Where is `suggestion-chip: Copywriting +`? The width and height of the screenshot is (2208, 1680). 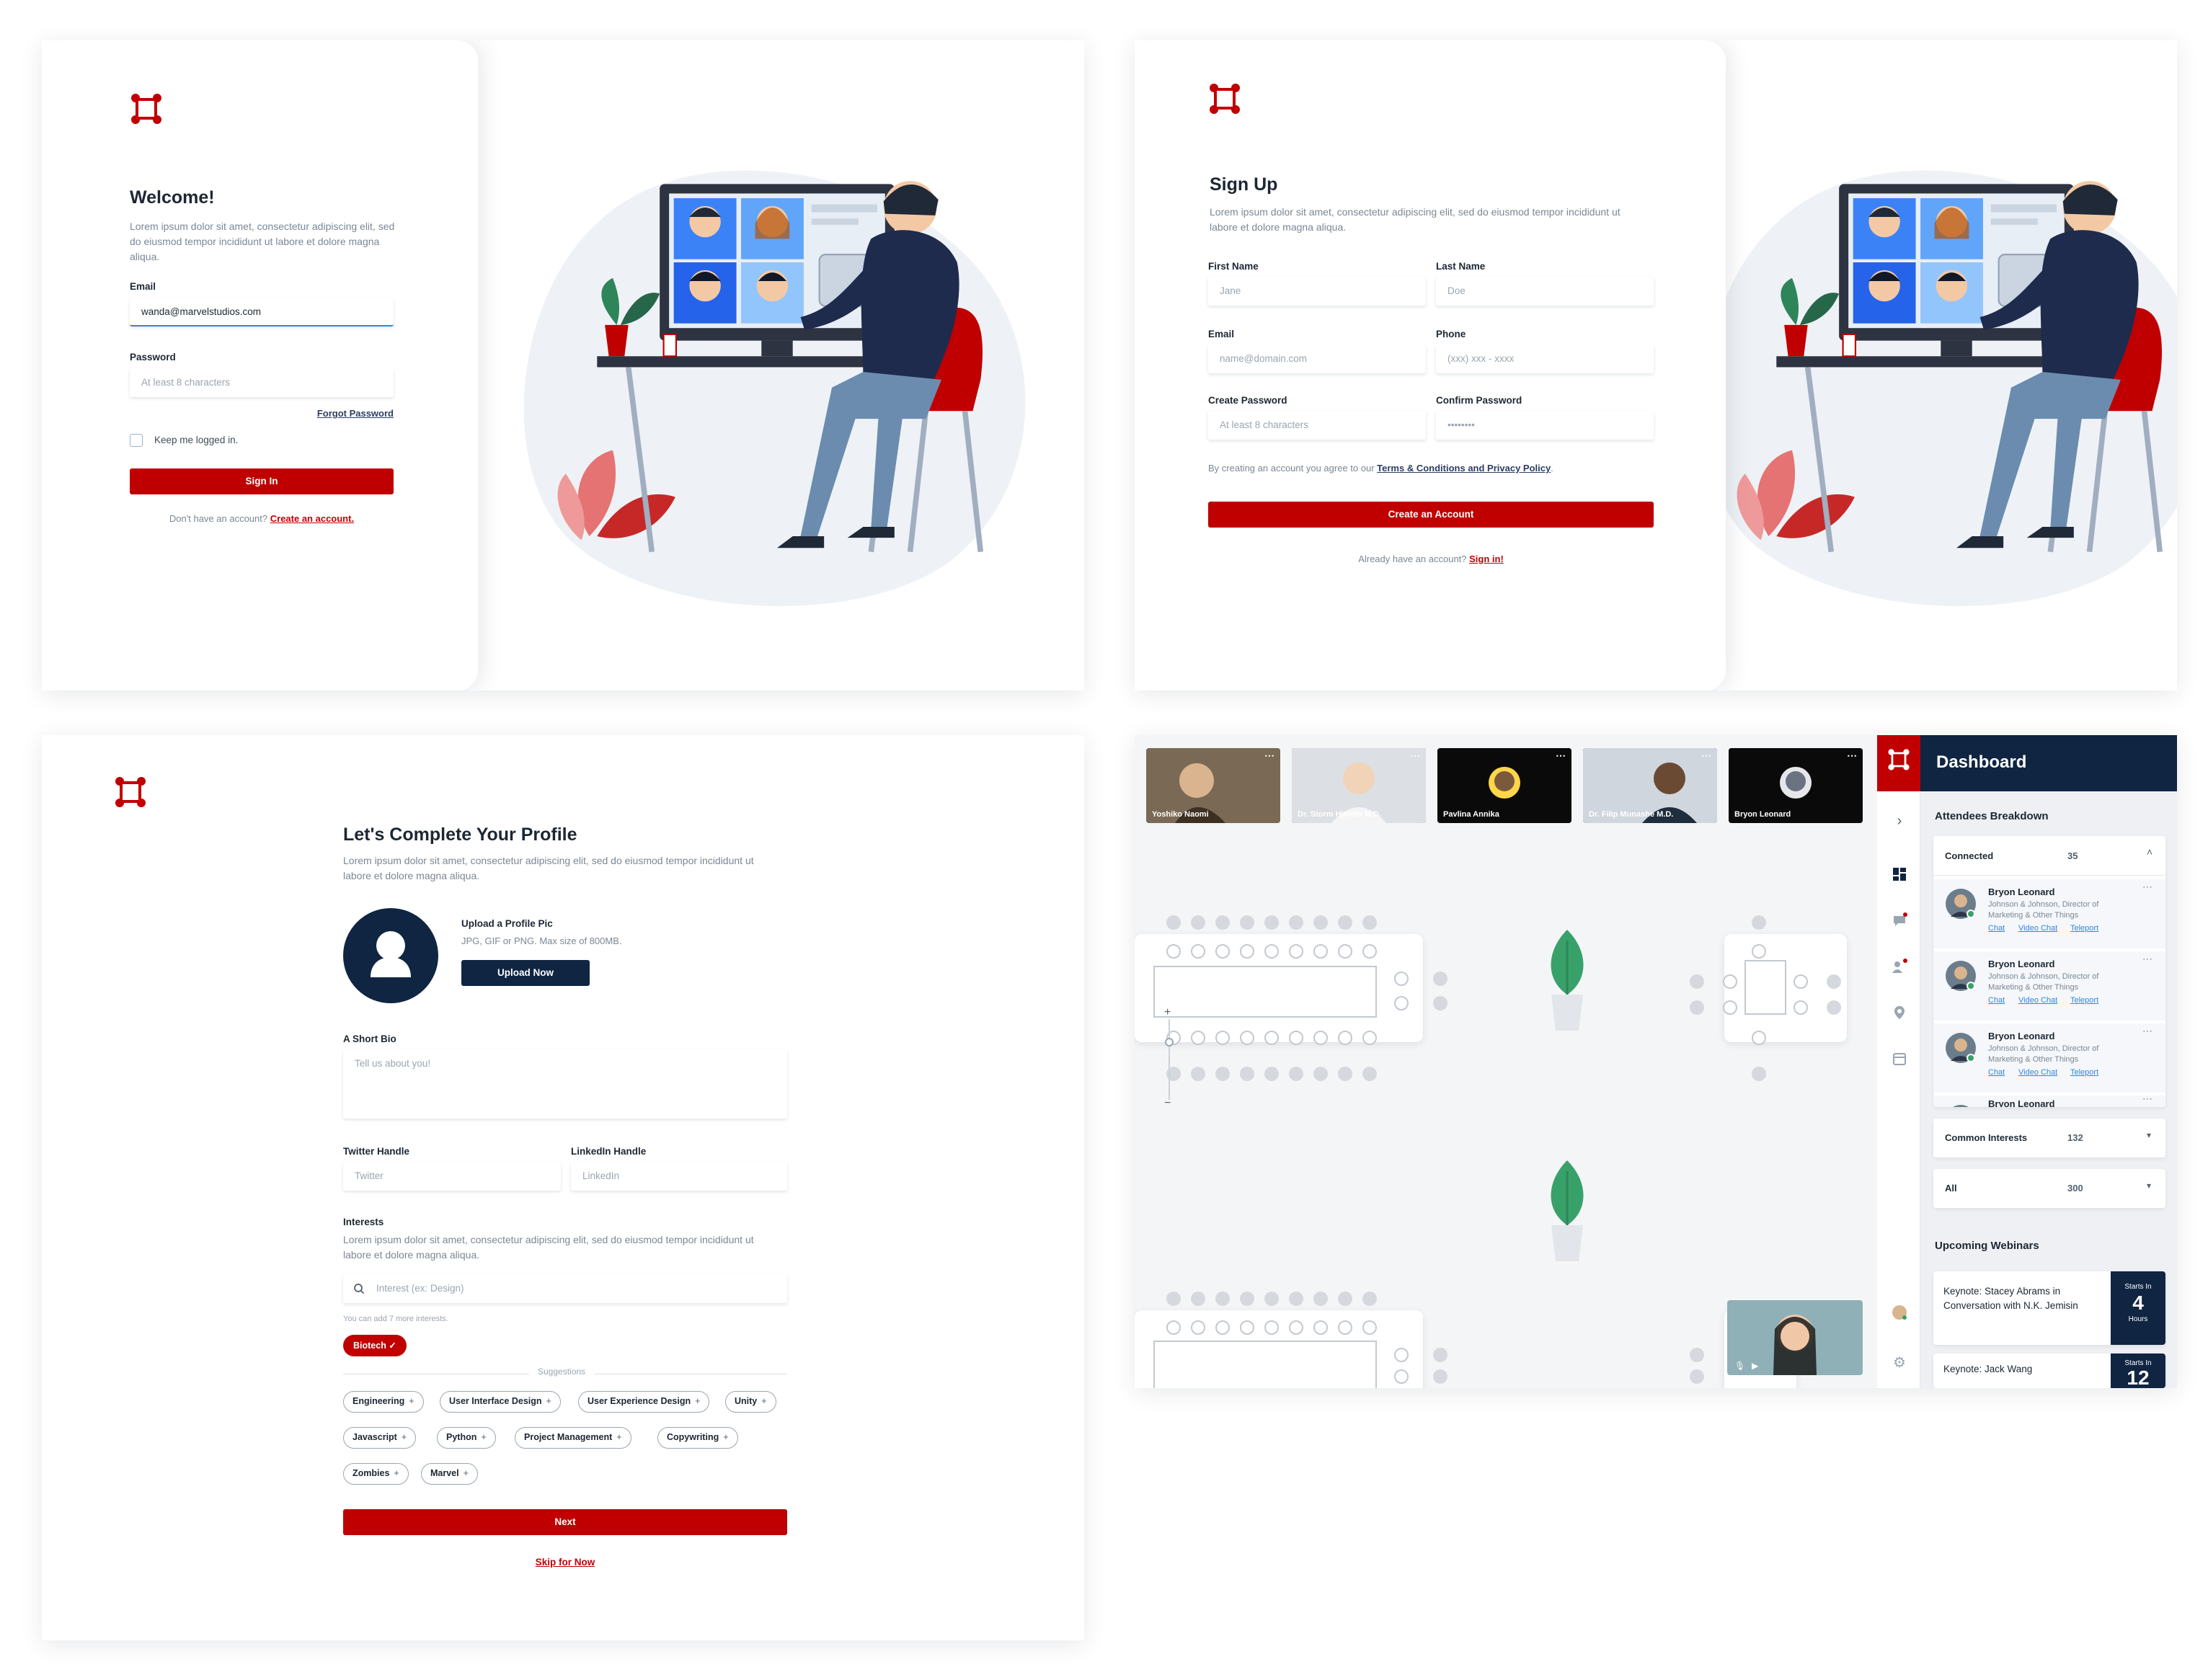
suggestion-chip: Copywriting + is located at coordinates (697, 1438).